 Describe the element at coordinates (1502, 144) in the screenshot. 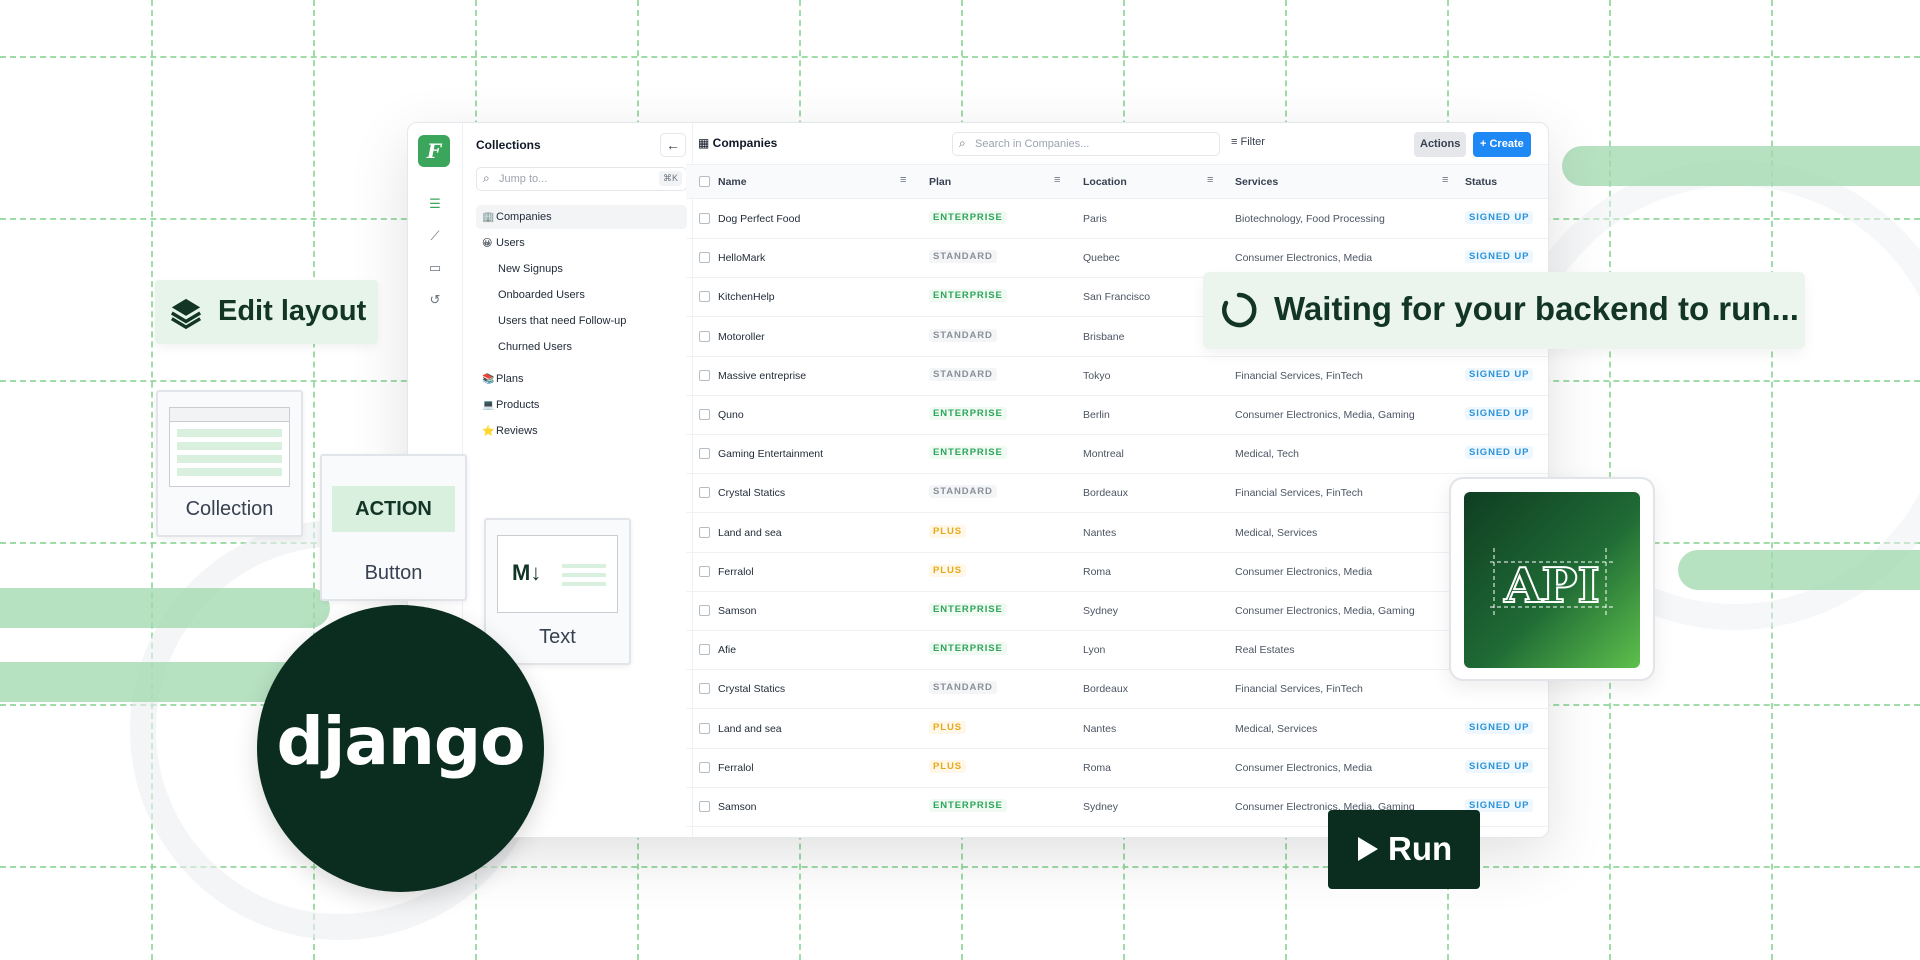

I see `create-button: + Create` at that location.